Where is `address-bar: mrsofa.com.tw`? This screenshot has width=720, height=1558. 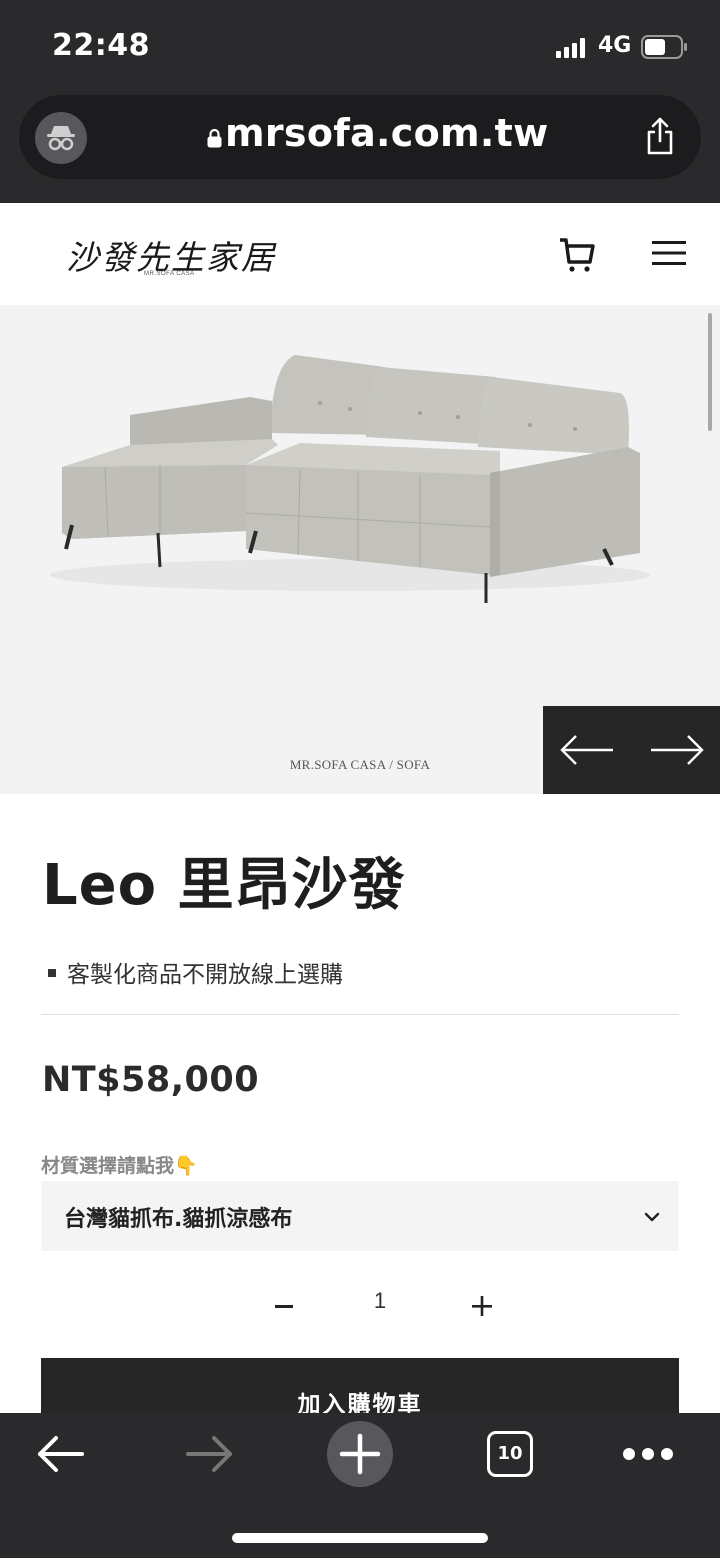
address-bar: mrsofa.com.tw is located at coordinates (360, 137).